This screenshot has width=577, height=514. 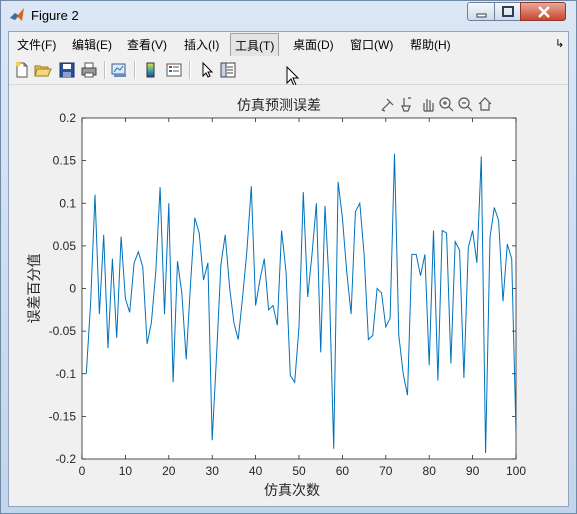 What do you see at coordinates (516, 471) in the screenshot?
I see `x-tick-label: 100` at bounding box center [516, 471].